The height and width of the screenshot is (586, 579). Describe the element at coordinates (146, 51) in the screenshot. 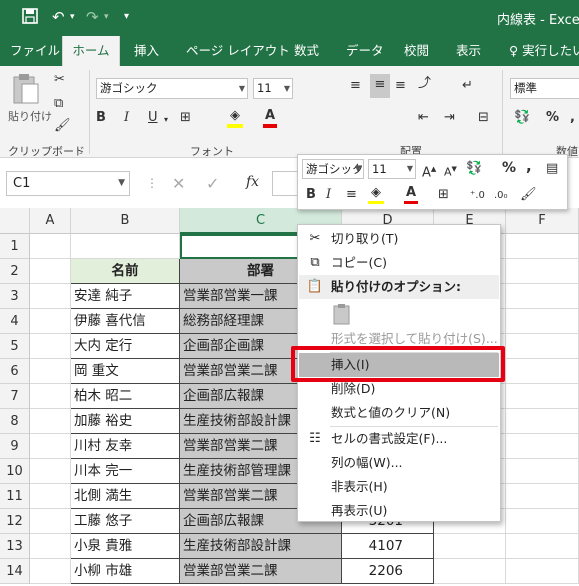

I see `tab-insert: 挿入` at that location.